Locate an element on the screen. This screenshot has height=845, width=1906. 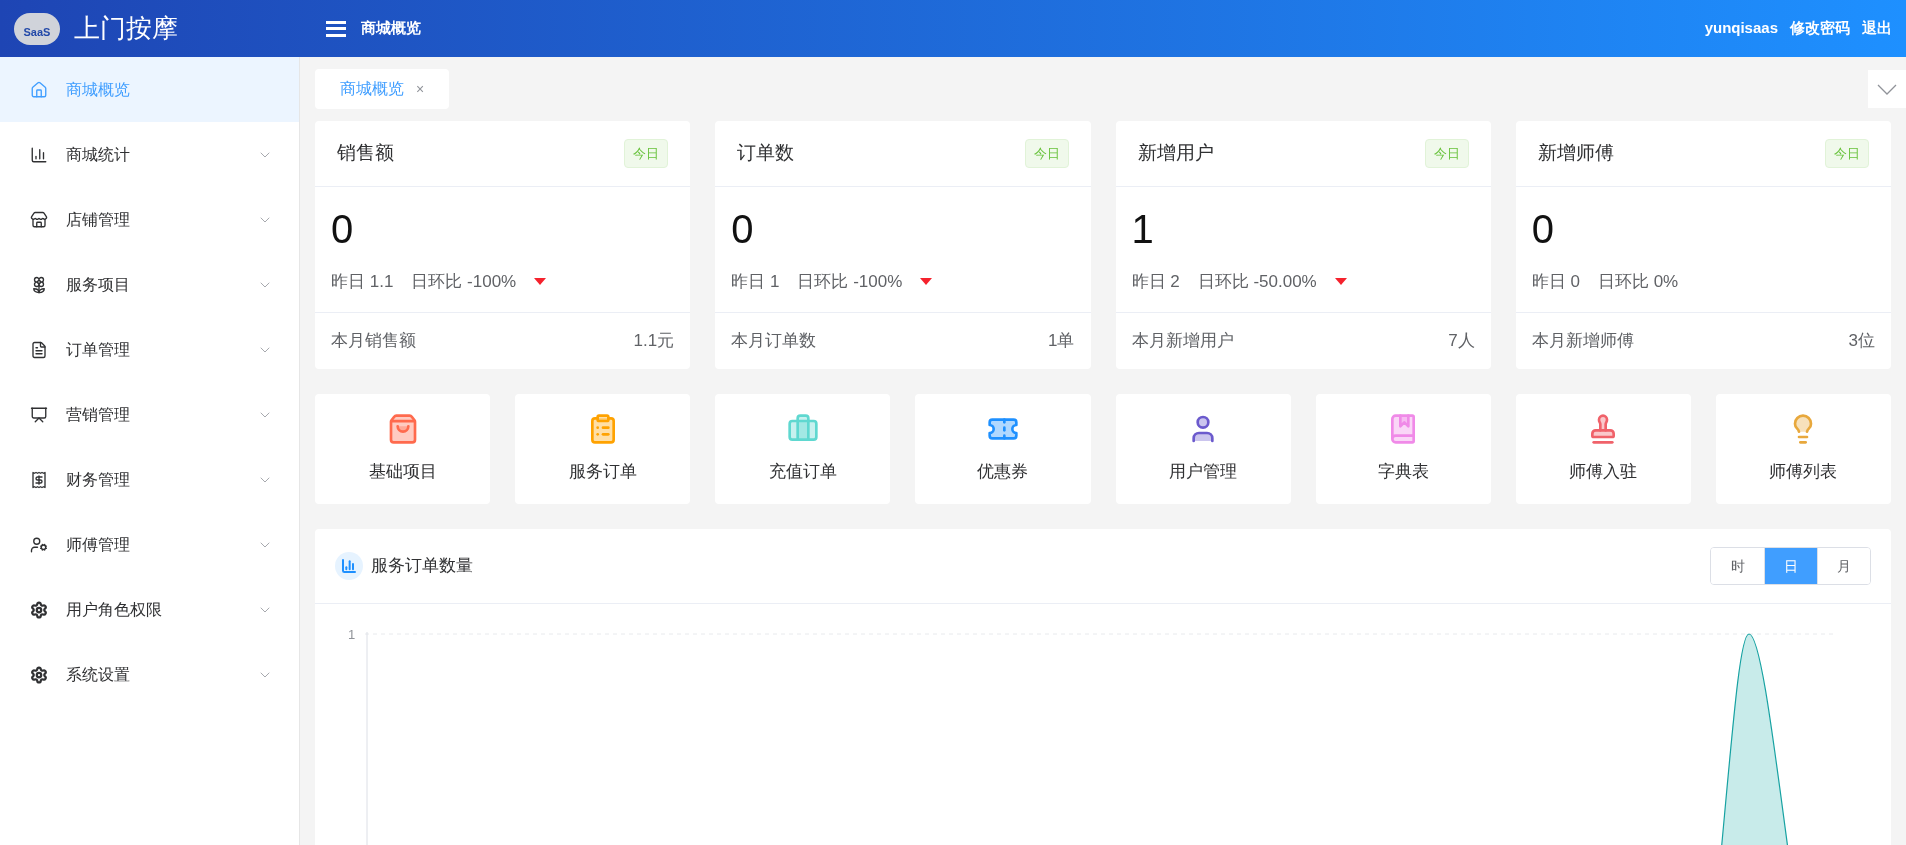
stat-value: 1 is located at coordinates (1143, 229).